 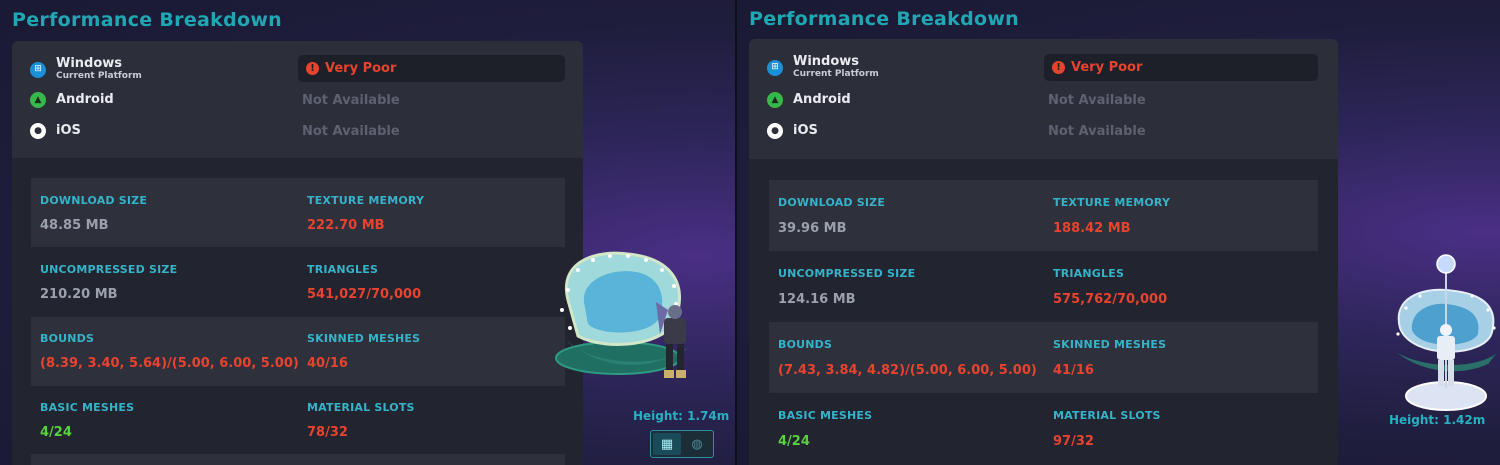 What do you see at coordinates (681, 416) in the screenshot?
I see `height-label: Height: 1.74m` at bounding box center [681, 416].